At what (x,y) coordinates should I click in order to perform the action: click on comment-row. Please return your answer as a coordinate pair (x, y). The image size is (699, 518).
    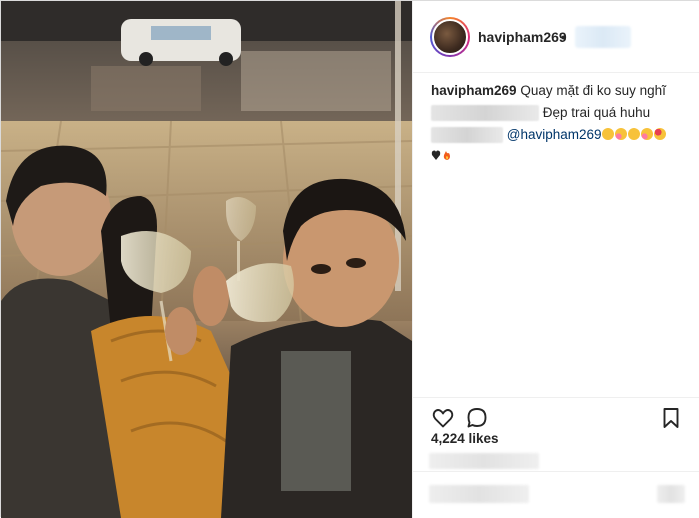
    Looking at the image, I should click on (561, 158).